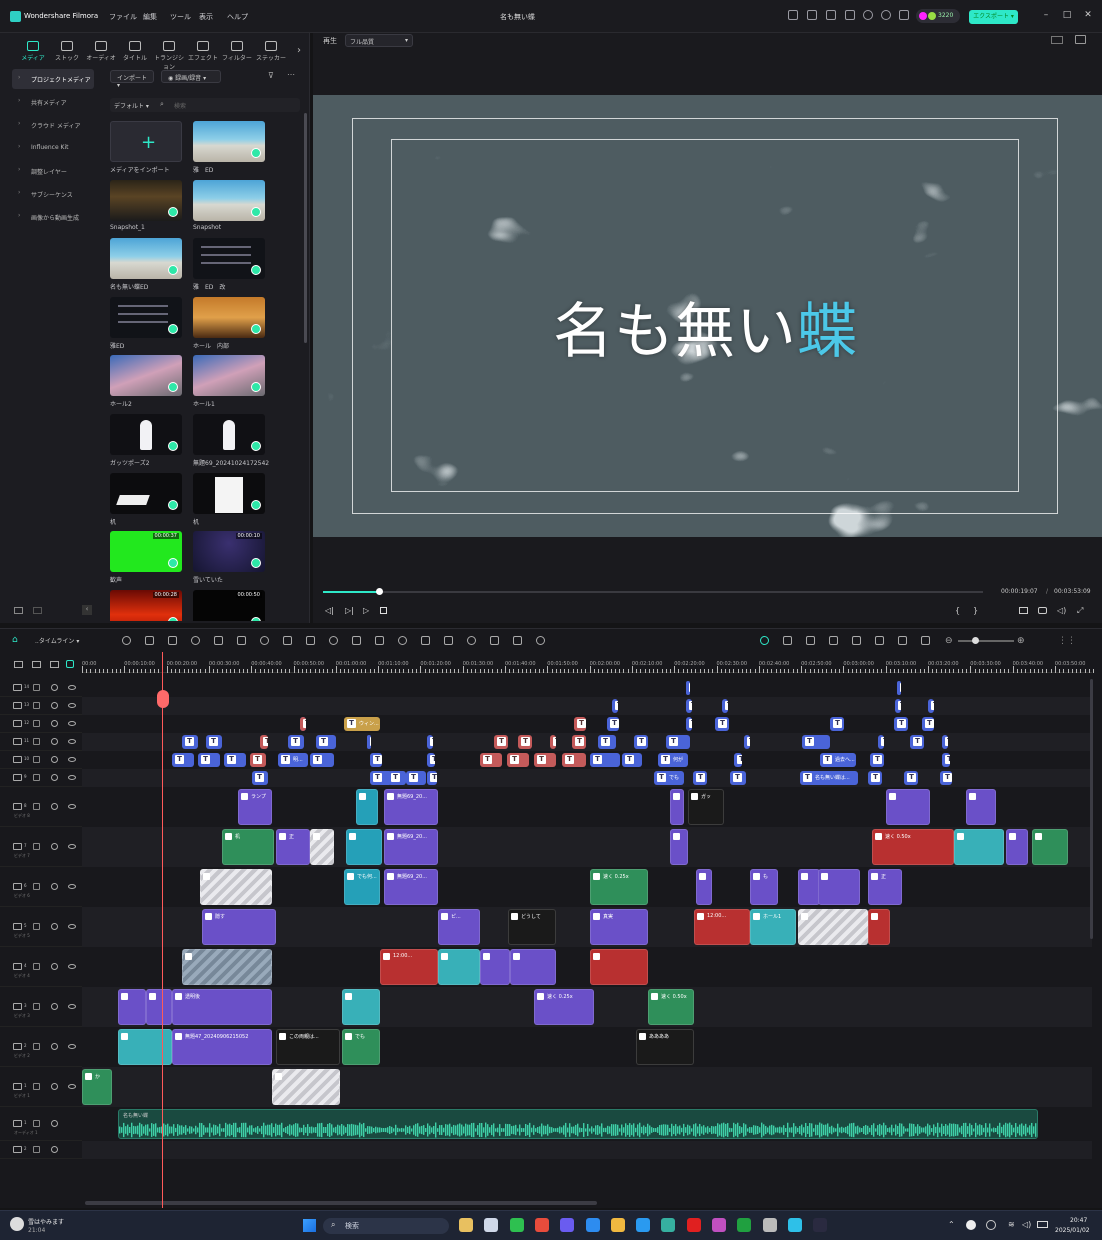  What do you see at coordinates (305, 228) in the screenshot?
I see `media-scrollbar` at bounding box center [305, 228].